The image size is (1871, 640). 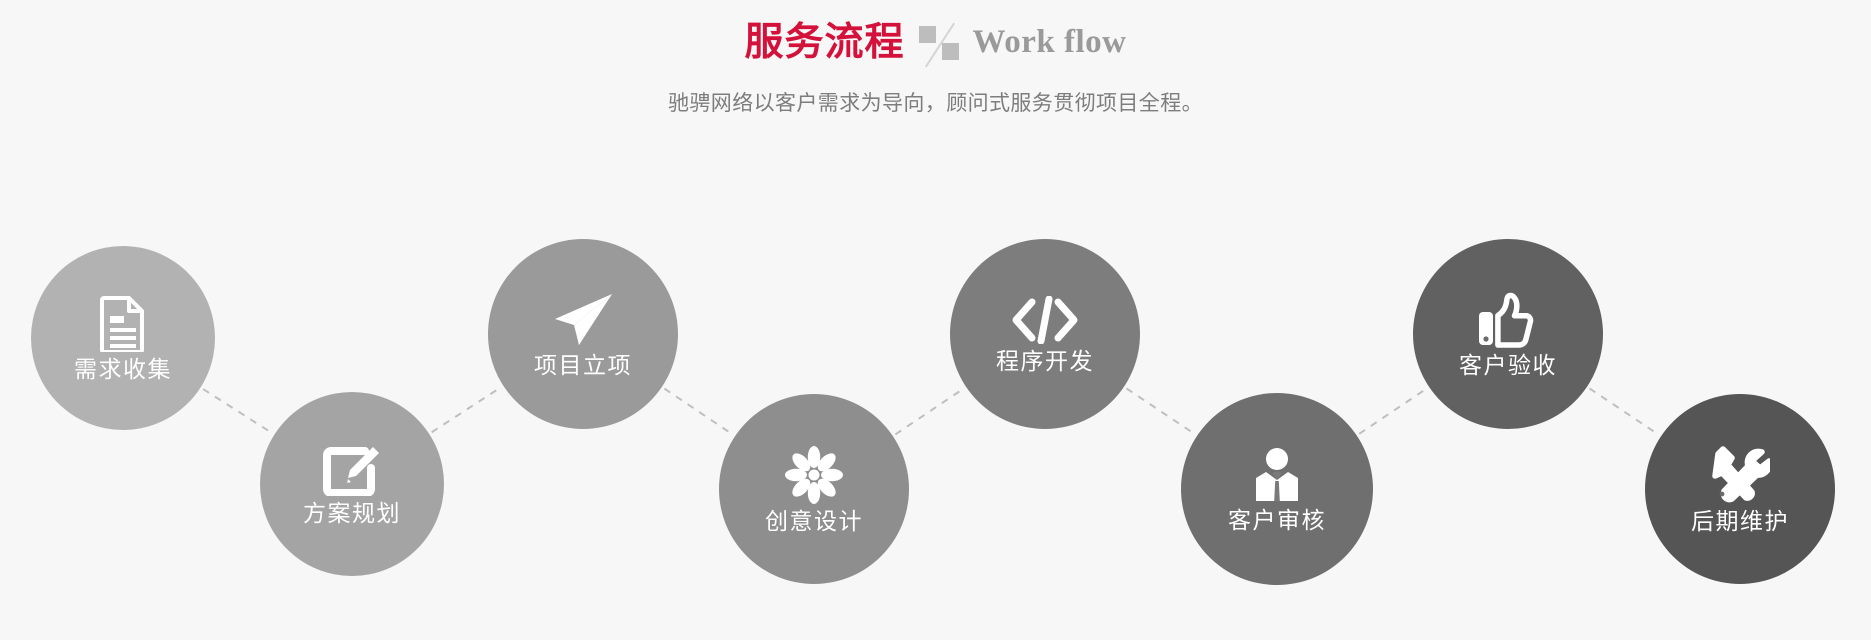 I want to click on flow-step-3: 项目立项, so click(x=583, y=334).